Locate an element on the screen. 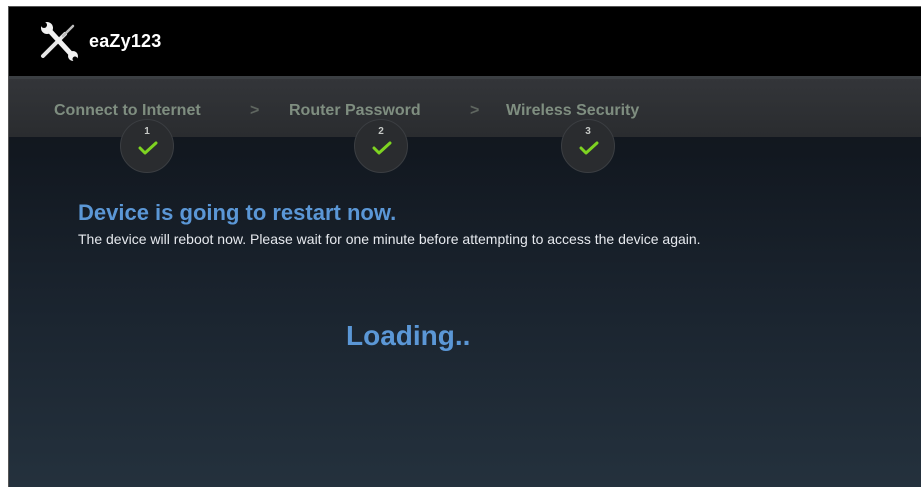  step-number: 3 is located at coordinates (588, 131).